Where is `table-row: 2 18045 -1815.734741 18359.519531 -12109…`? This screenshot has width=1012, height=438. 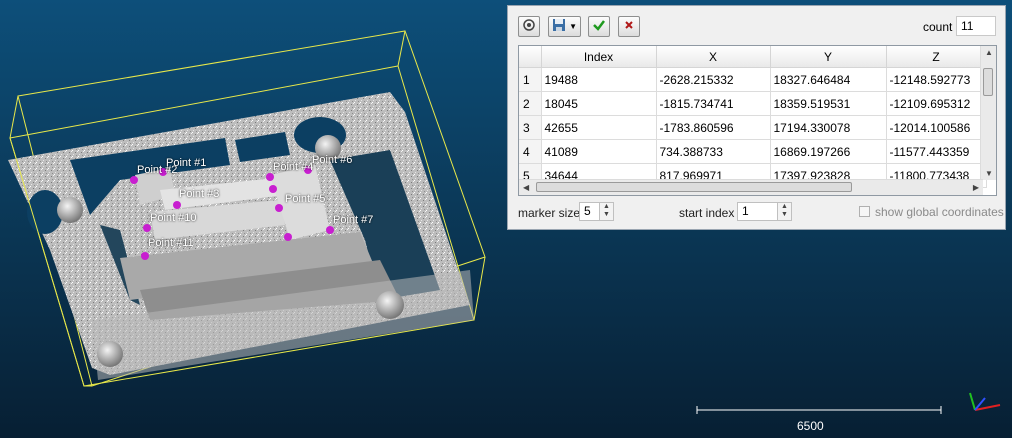
table-row: 2 18045 -1815.734741 18359.519531 -12109… is located at coordinates (753, 103).